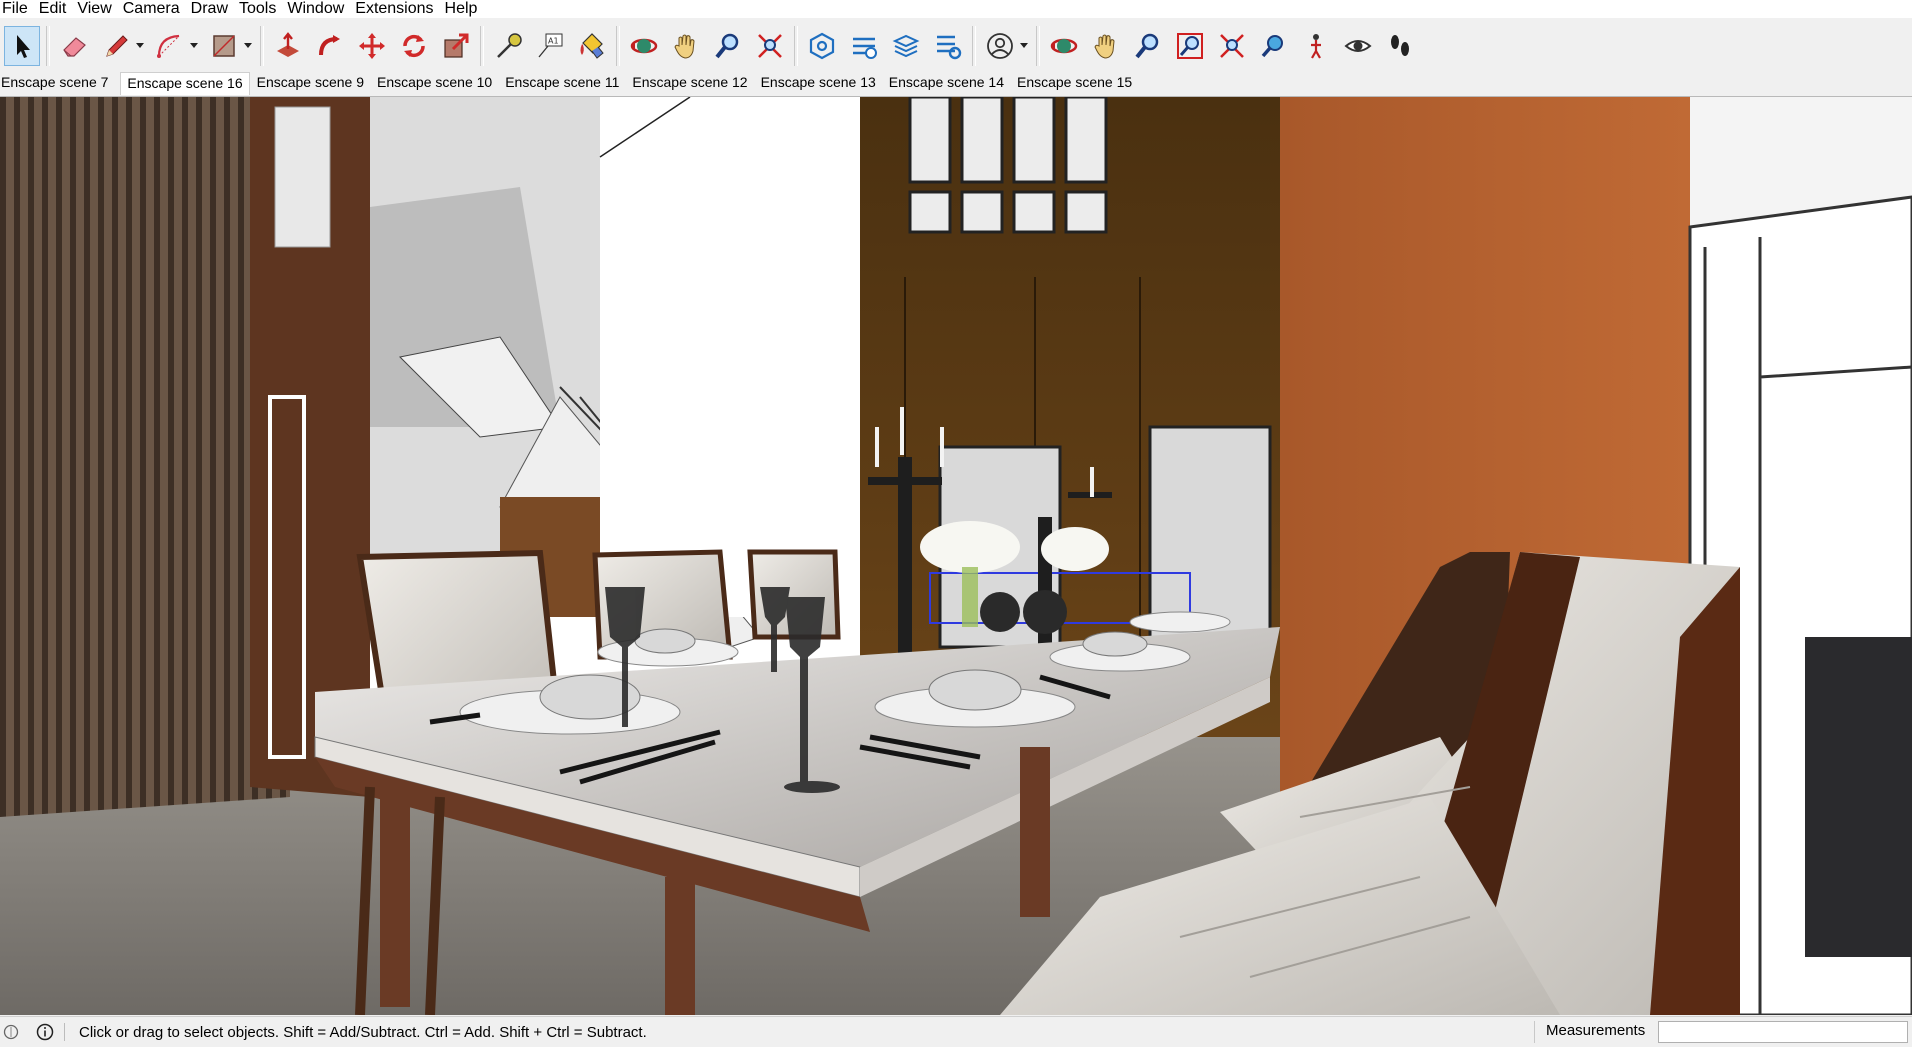 The width and height of the screenshot is (1912, 1047). What do you see at coordinates (57, 84) in the screenshot?
I see `tab-enscape-scene-7: Enscape scene 7` at bounding box center [57, 84].